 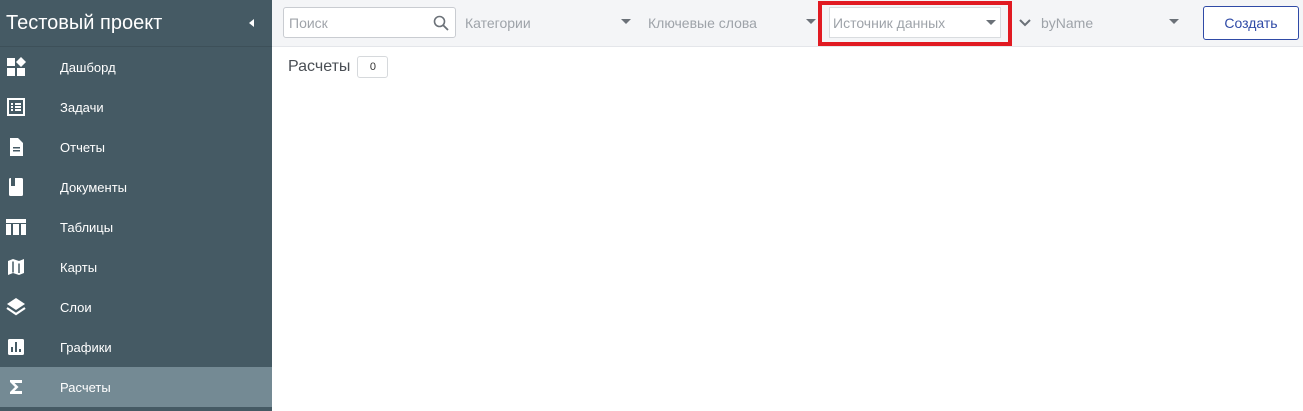 What do you see at coordinates (76, 307) in the screenshot?
I see `sidebar-item-label: Слои` at bounding box center [76, 307].